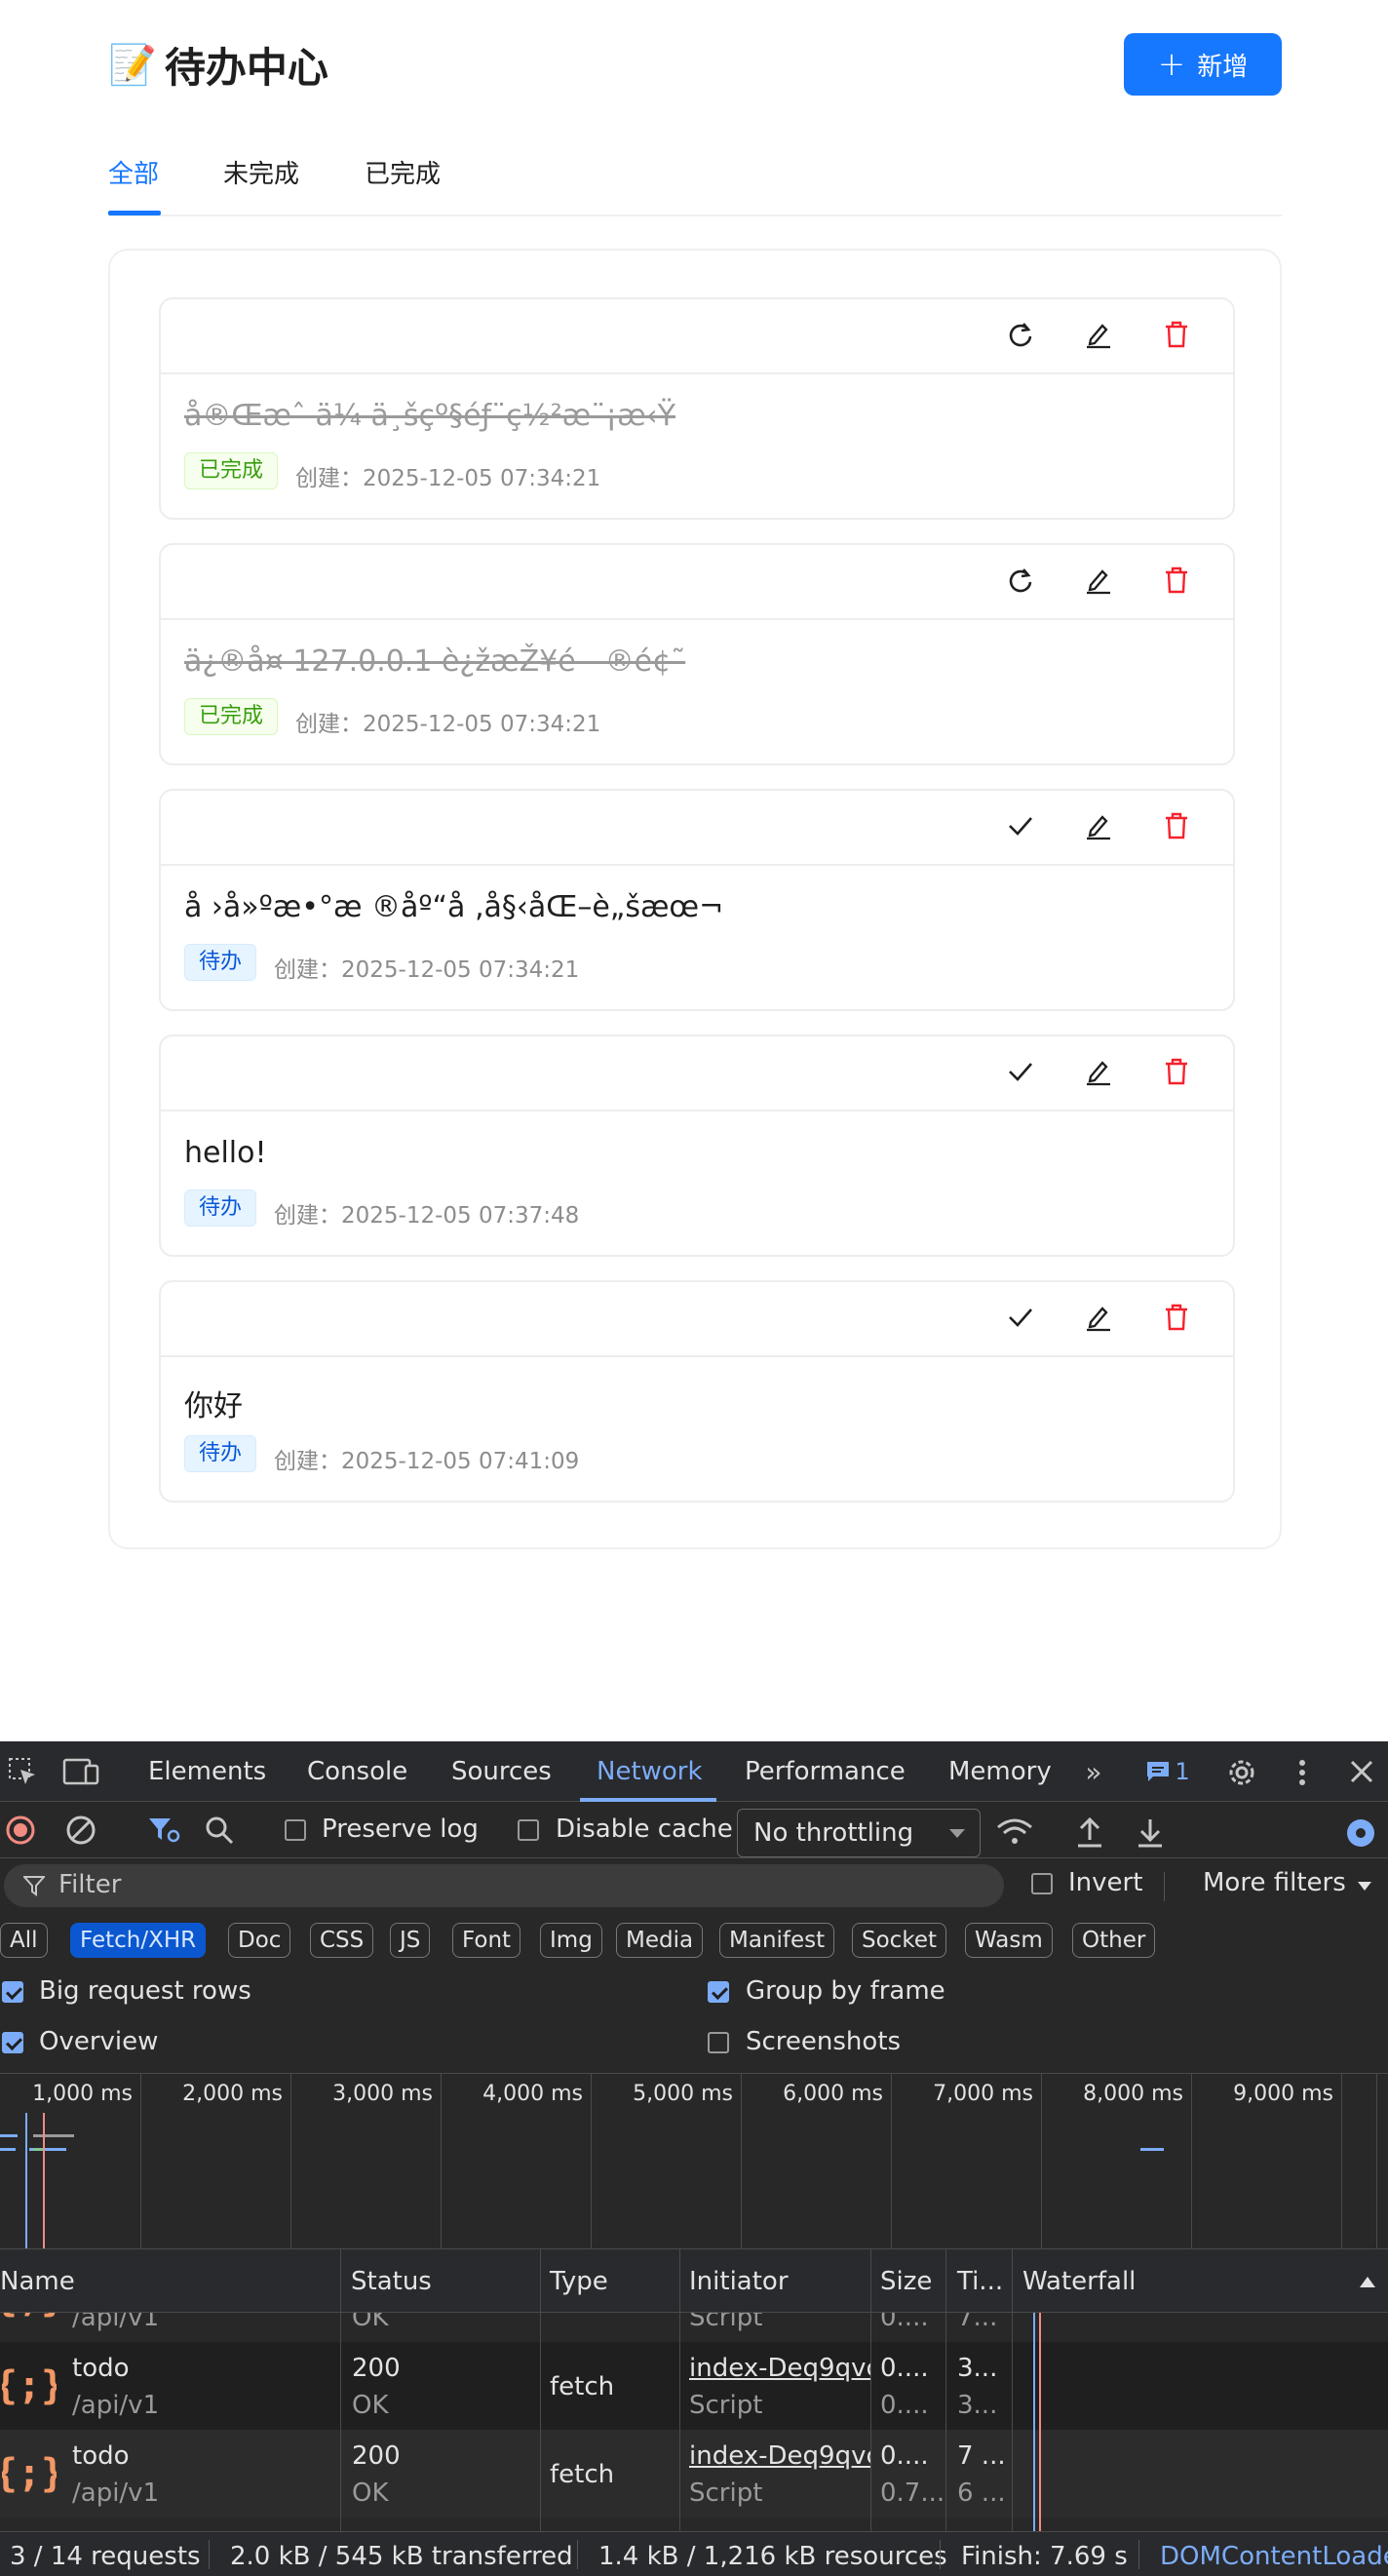  I want to click on network-settings-gear-icon, so click(1360, 1833).